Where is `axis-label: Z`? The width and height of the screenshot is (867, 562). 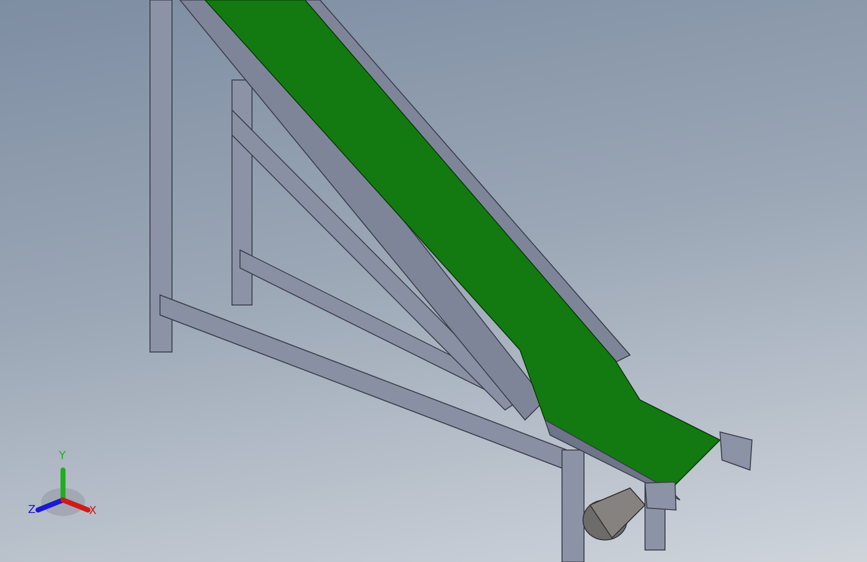 axis-label: Z is located at coordinates (32, 510).